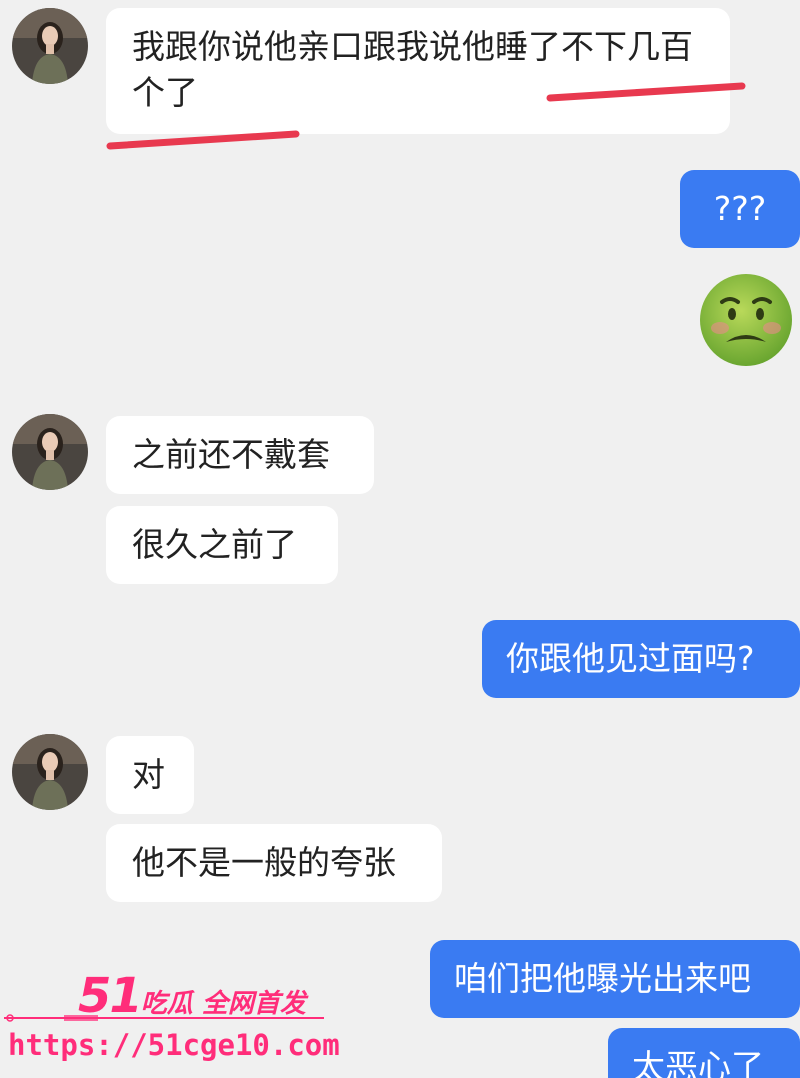 Image resolution: width=800 pixels, height=1078 pixels. Describe the element at coordinates (164, 1018) in the screenshot. I see `watermark-divider-line` at that location.